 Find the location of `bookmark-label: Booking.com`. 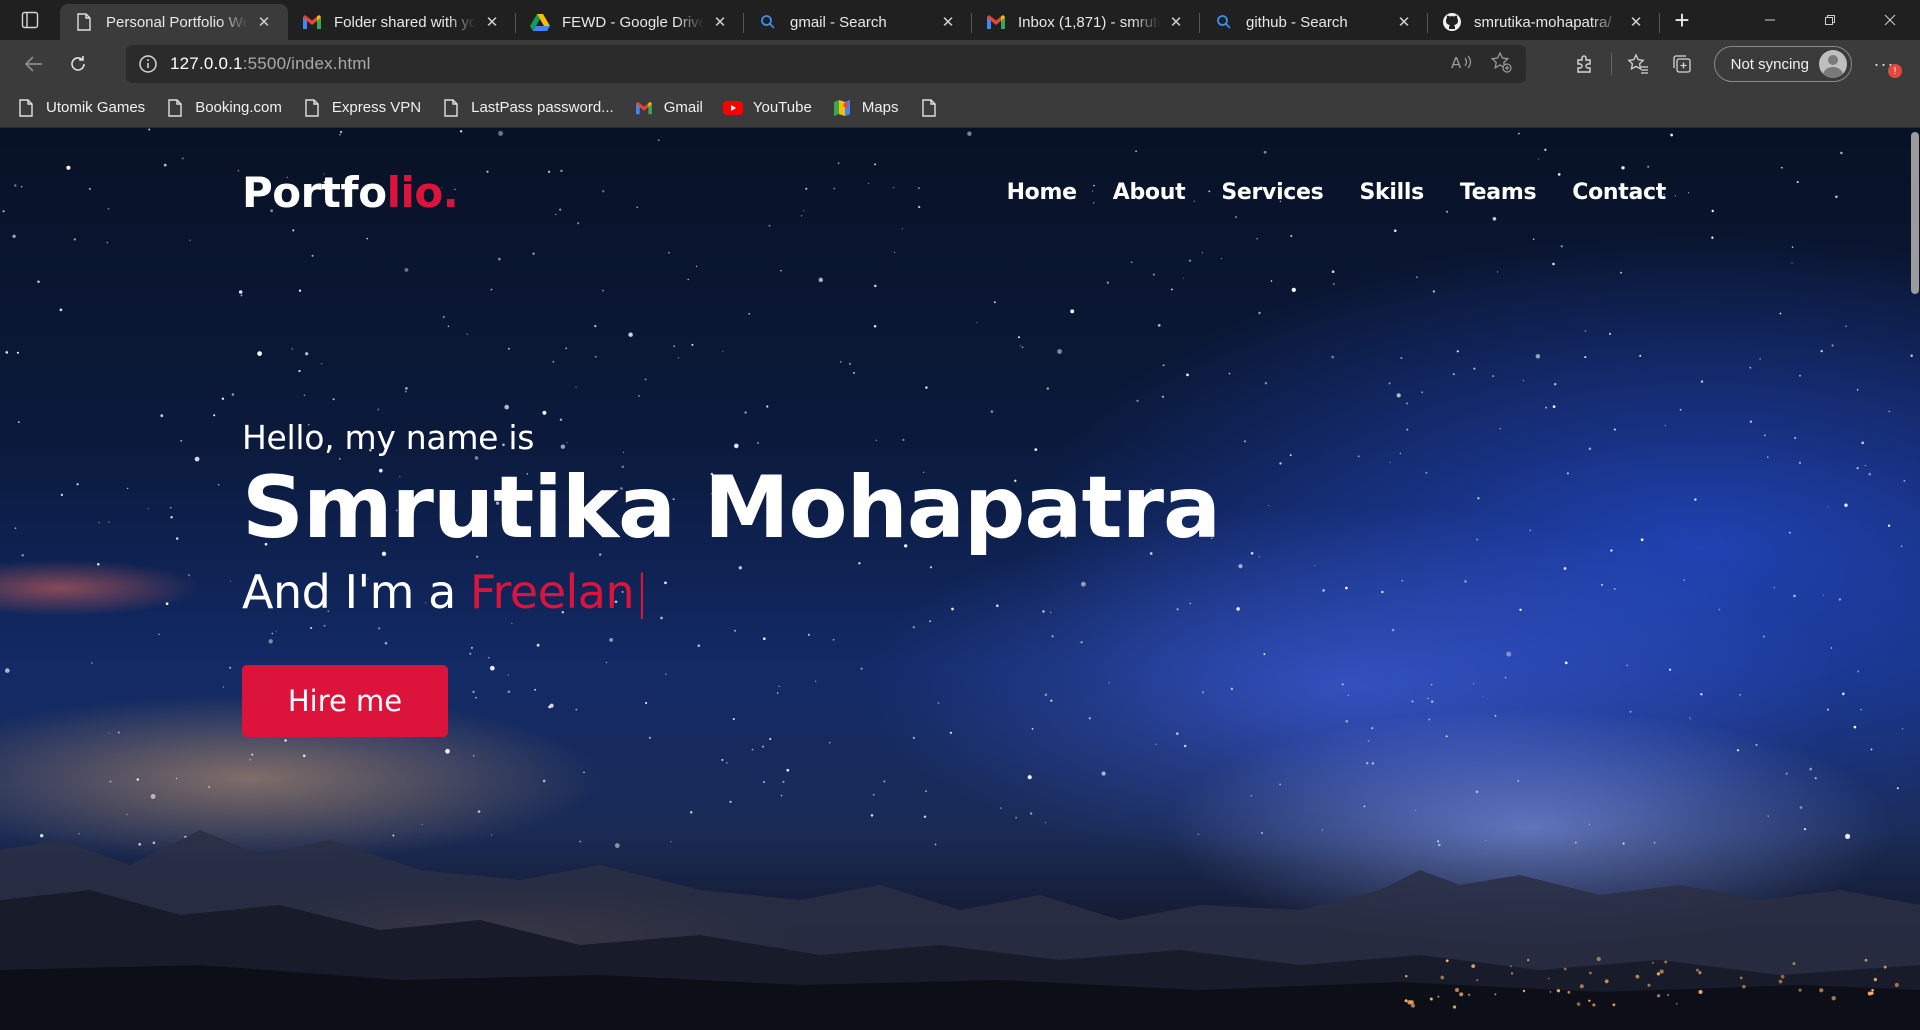

bookmark-label: Booking.com is located at coordinates (238, 107).